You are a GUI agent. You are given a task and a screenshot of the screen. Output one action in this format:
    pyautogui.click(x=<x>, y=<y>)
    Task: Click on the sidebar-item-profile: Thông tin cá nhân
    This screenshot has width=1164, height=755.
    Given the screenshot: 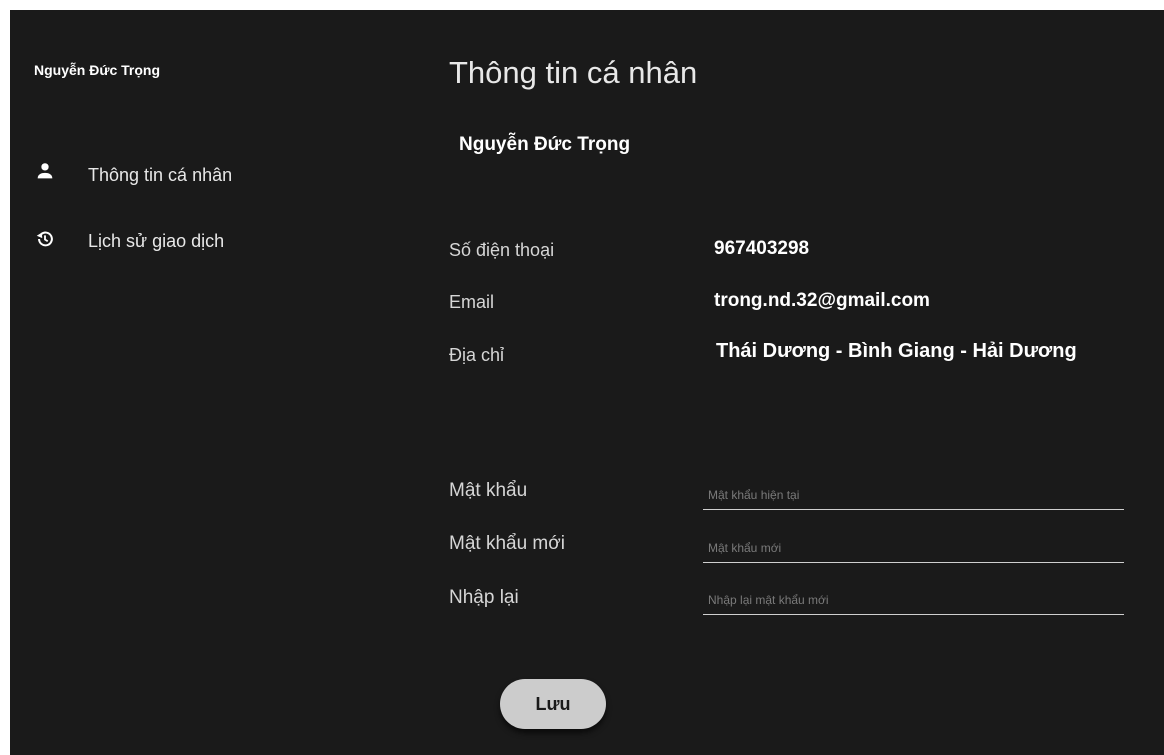 What is the action you would take?
    pyautogui.click(x=133, y=173)
    